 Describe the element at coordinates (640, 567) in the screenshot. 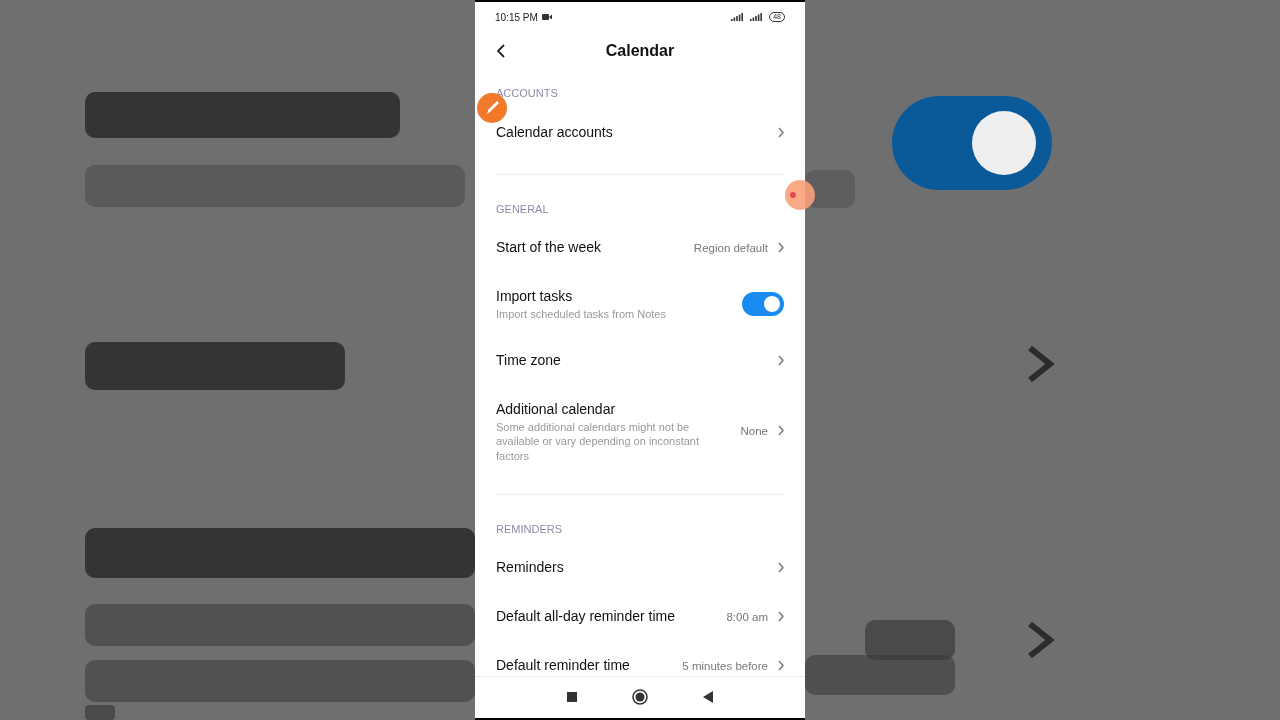

I see `settings-row: Reminders` at that location.